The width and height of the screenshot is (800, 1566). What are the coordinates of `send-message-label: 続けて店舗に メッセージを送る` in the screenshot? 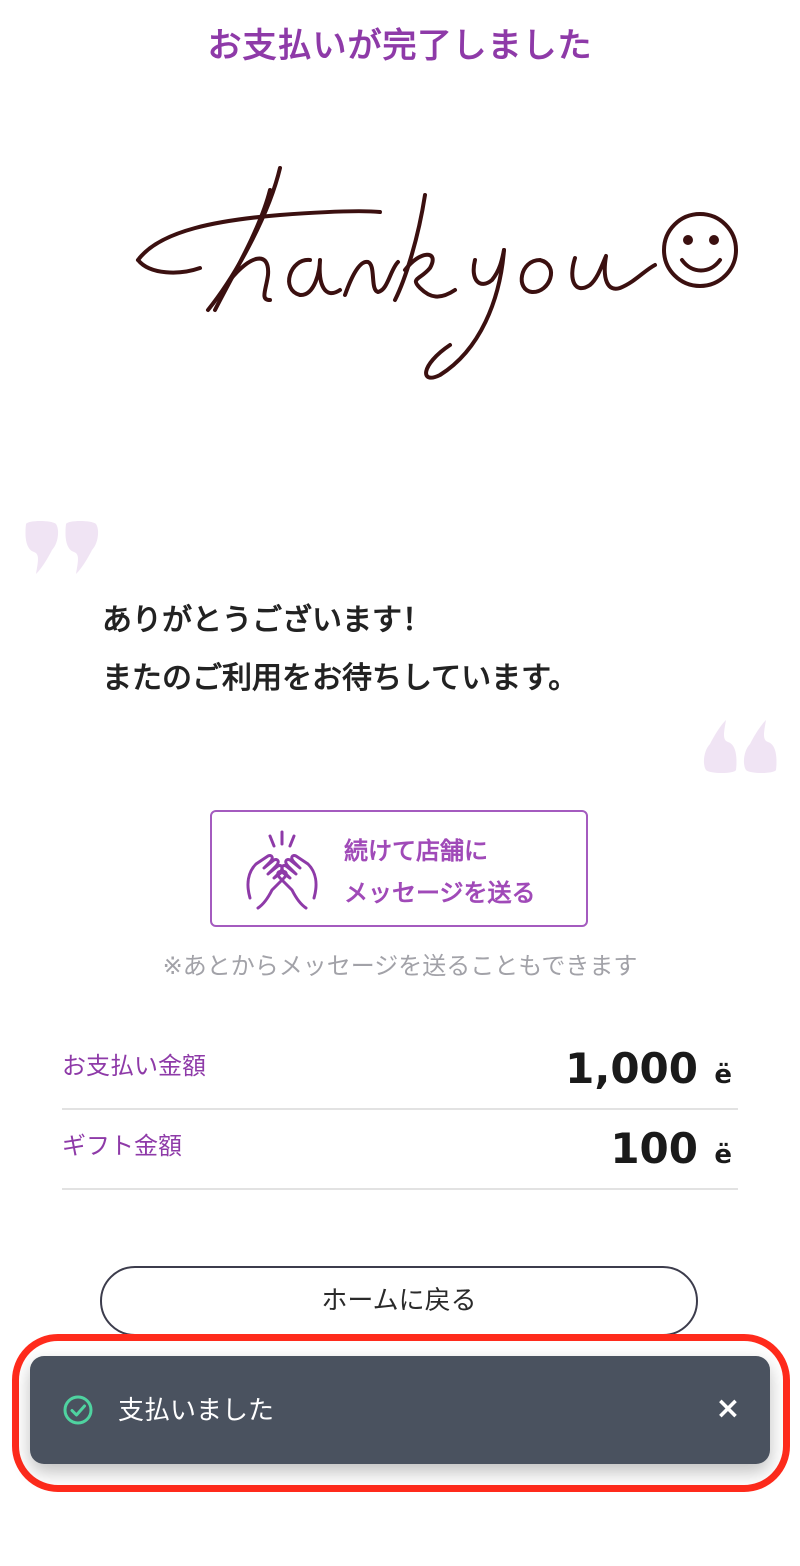 It's located at (464, 872).